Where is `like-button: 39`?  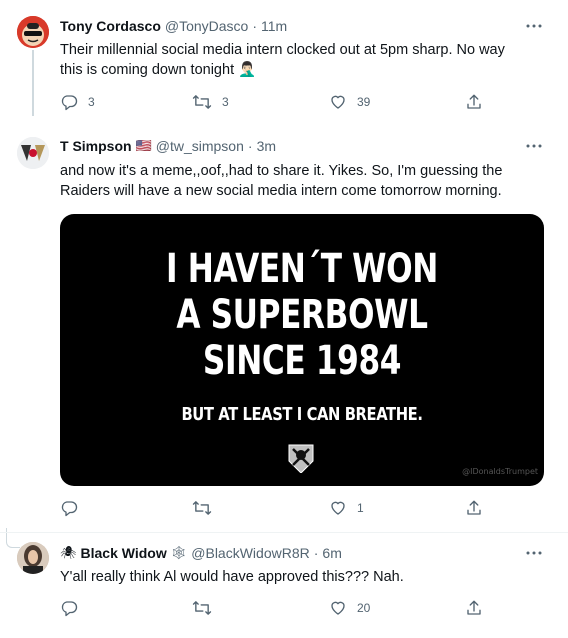 like-button: 39 is located at coordinates (349, 102).